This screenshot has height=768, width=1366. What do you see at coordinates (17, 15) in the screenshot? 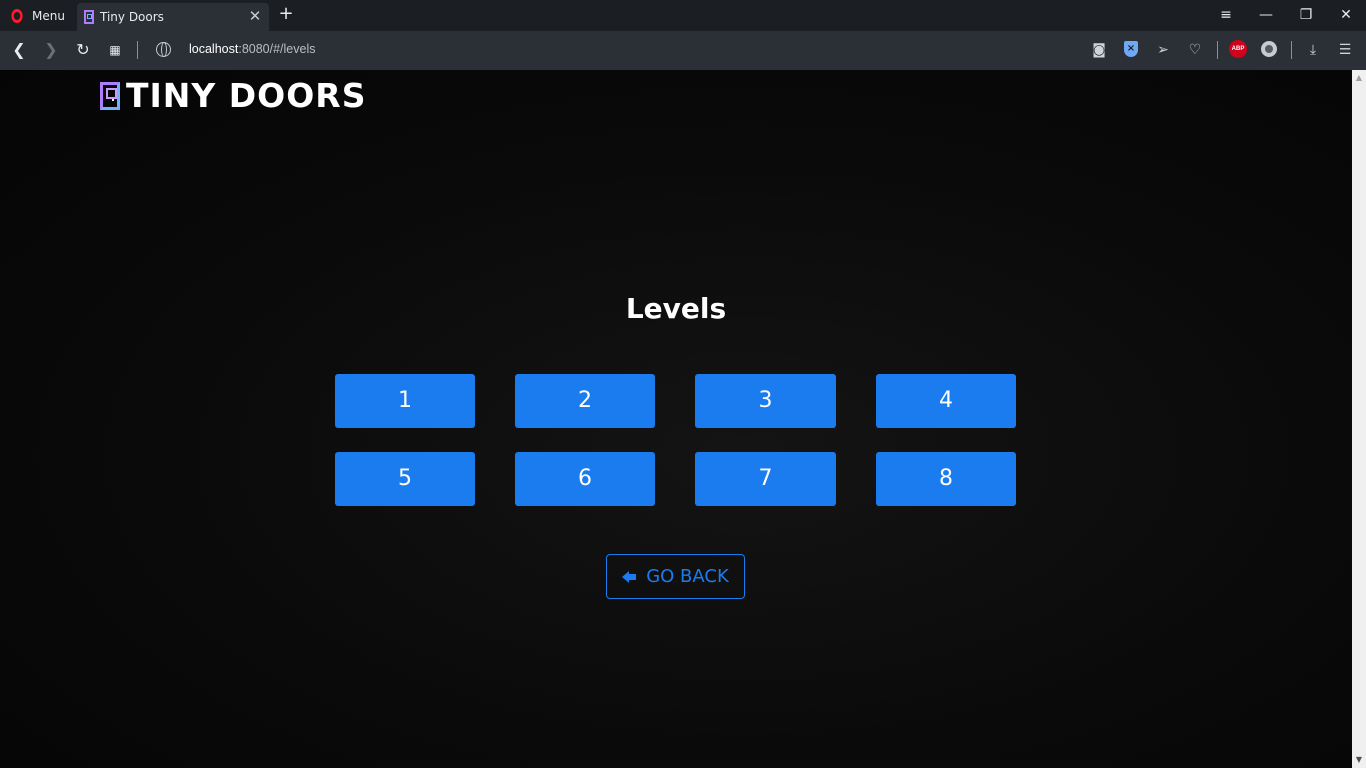
I see `opera-logo-icon` at bounding box center [17, 15].